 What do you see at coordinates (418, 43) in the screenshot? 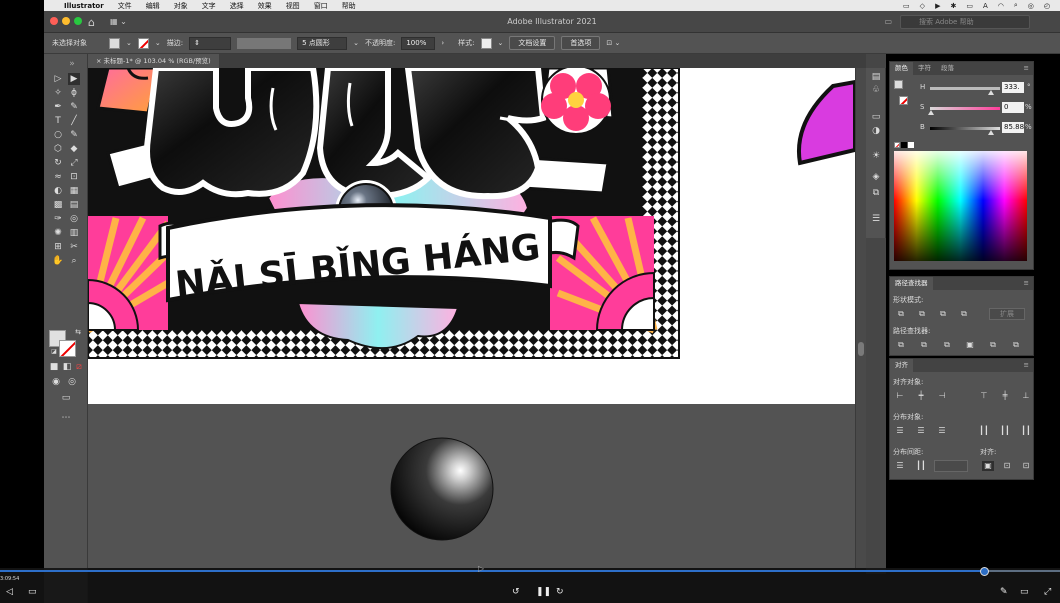
I see `opacity-field: 100%` at bounding box center [418, 43].